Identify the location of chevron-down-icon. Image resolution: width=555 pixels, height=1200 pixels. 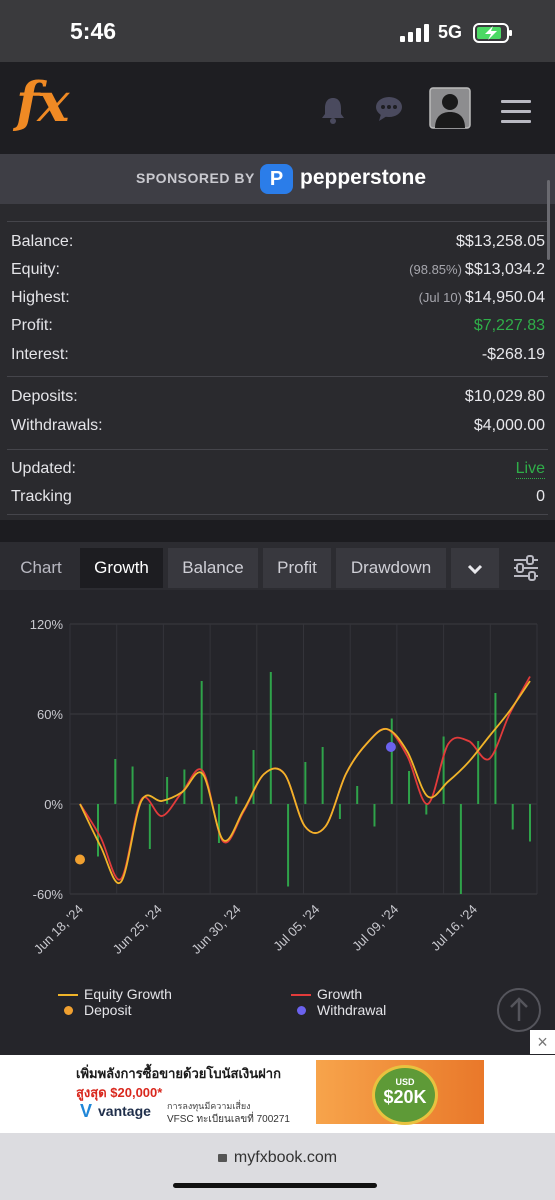
(475, 569).